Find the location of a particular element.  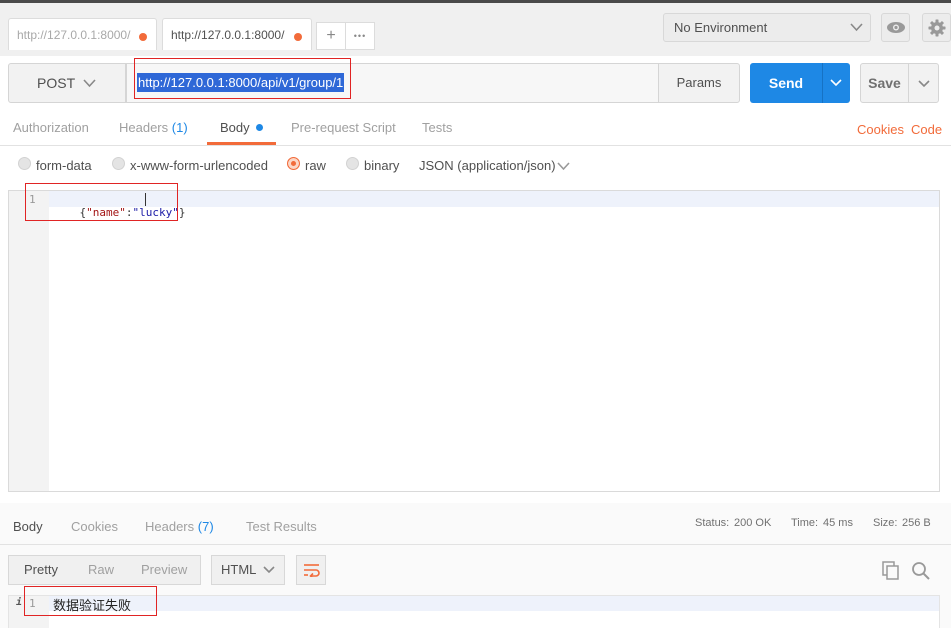

tab-headers-label: Headers is located at coordinates (144, 127).